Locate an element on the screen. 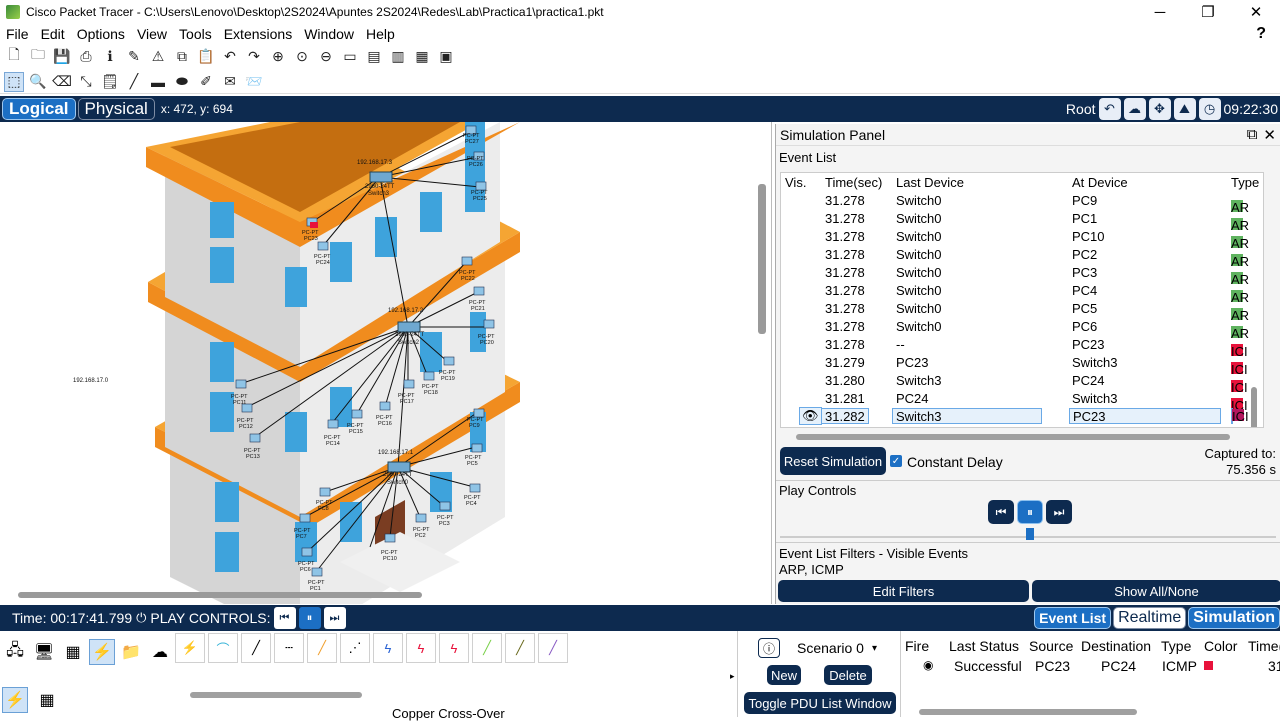 The image size is (1280, 721). note-icon: 🗒 is located at coordinates (110, 82).